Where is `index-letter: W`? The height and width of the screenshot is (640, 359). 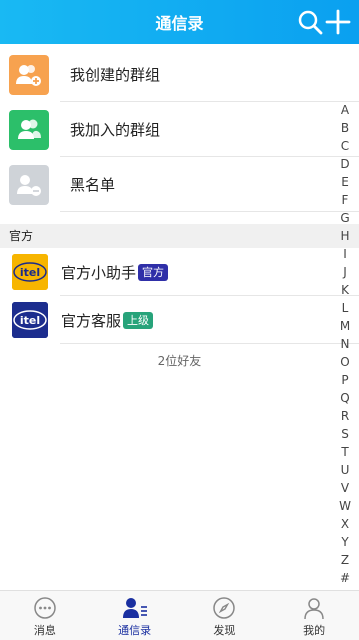
index-letter: W is located at coordinates (345, 506).